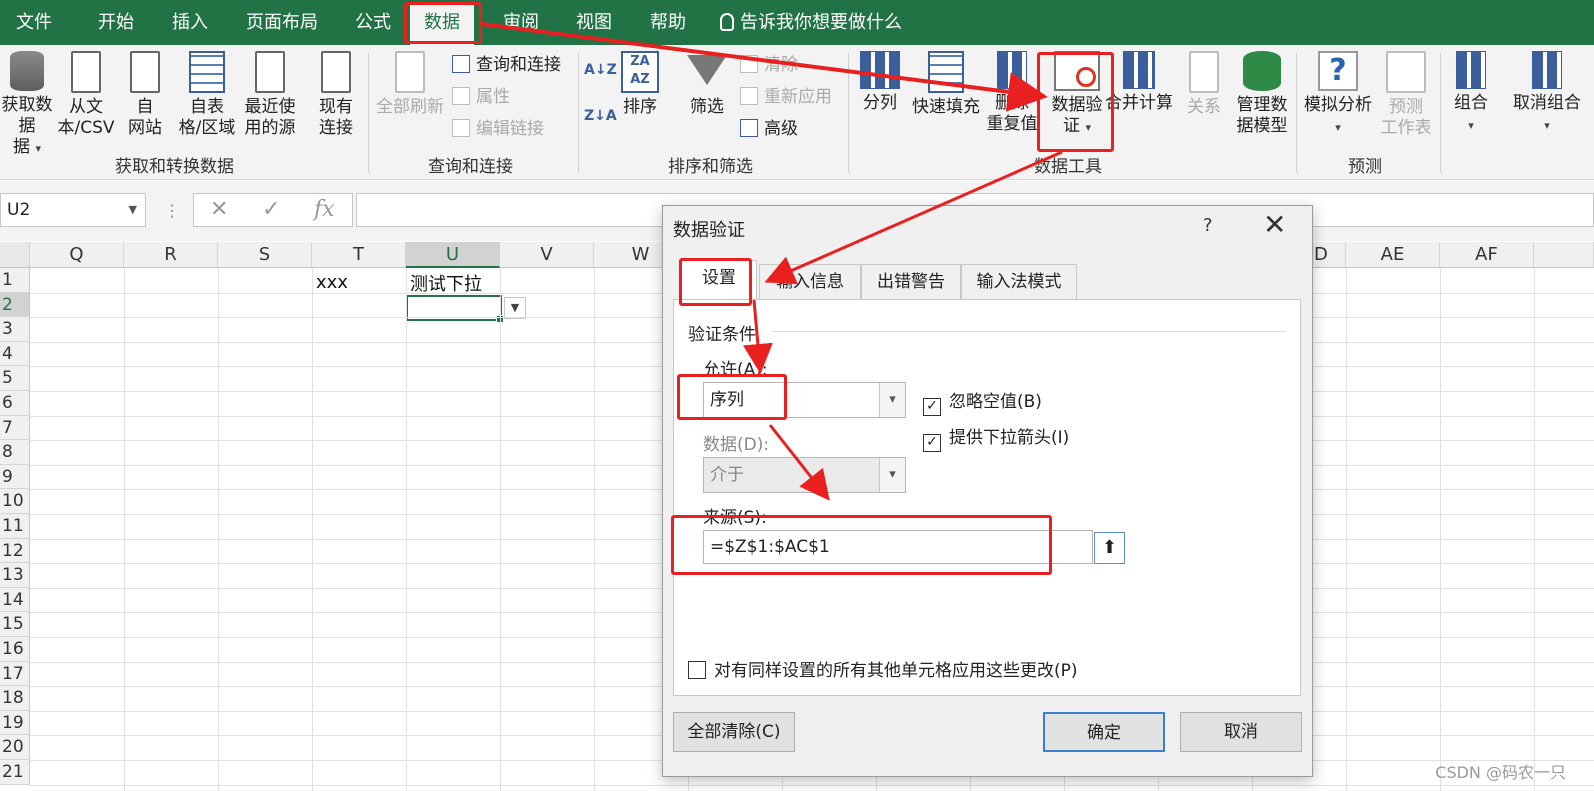  I want to click on text-to-columns-button: 分列, so click(880, 82).